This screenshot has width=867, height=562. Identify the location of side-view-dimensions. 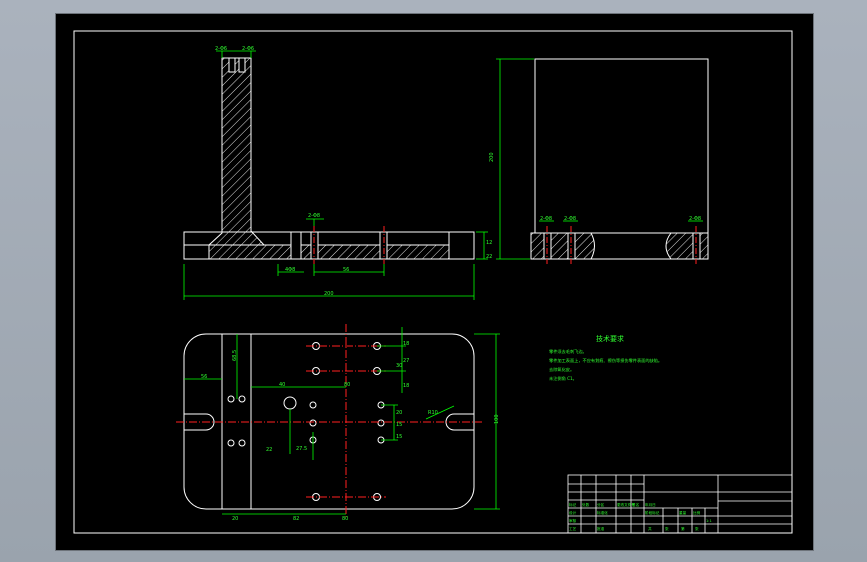
(599, 159).